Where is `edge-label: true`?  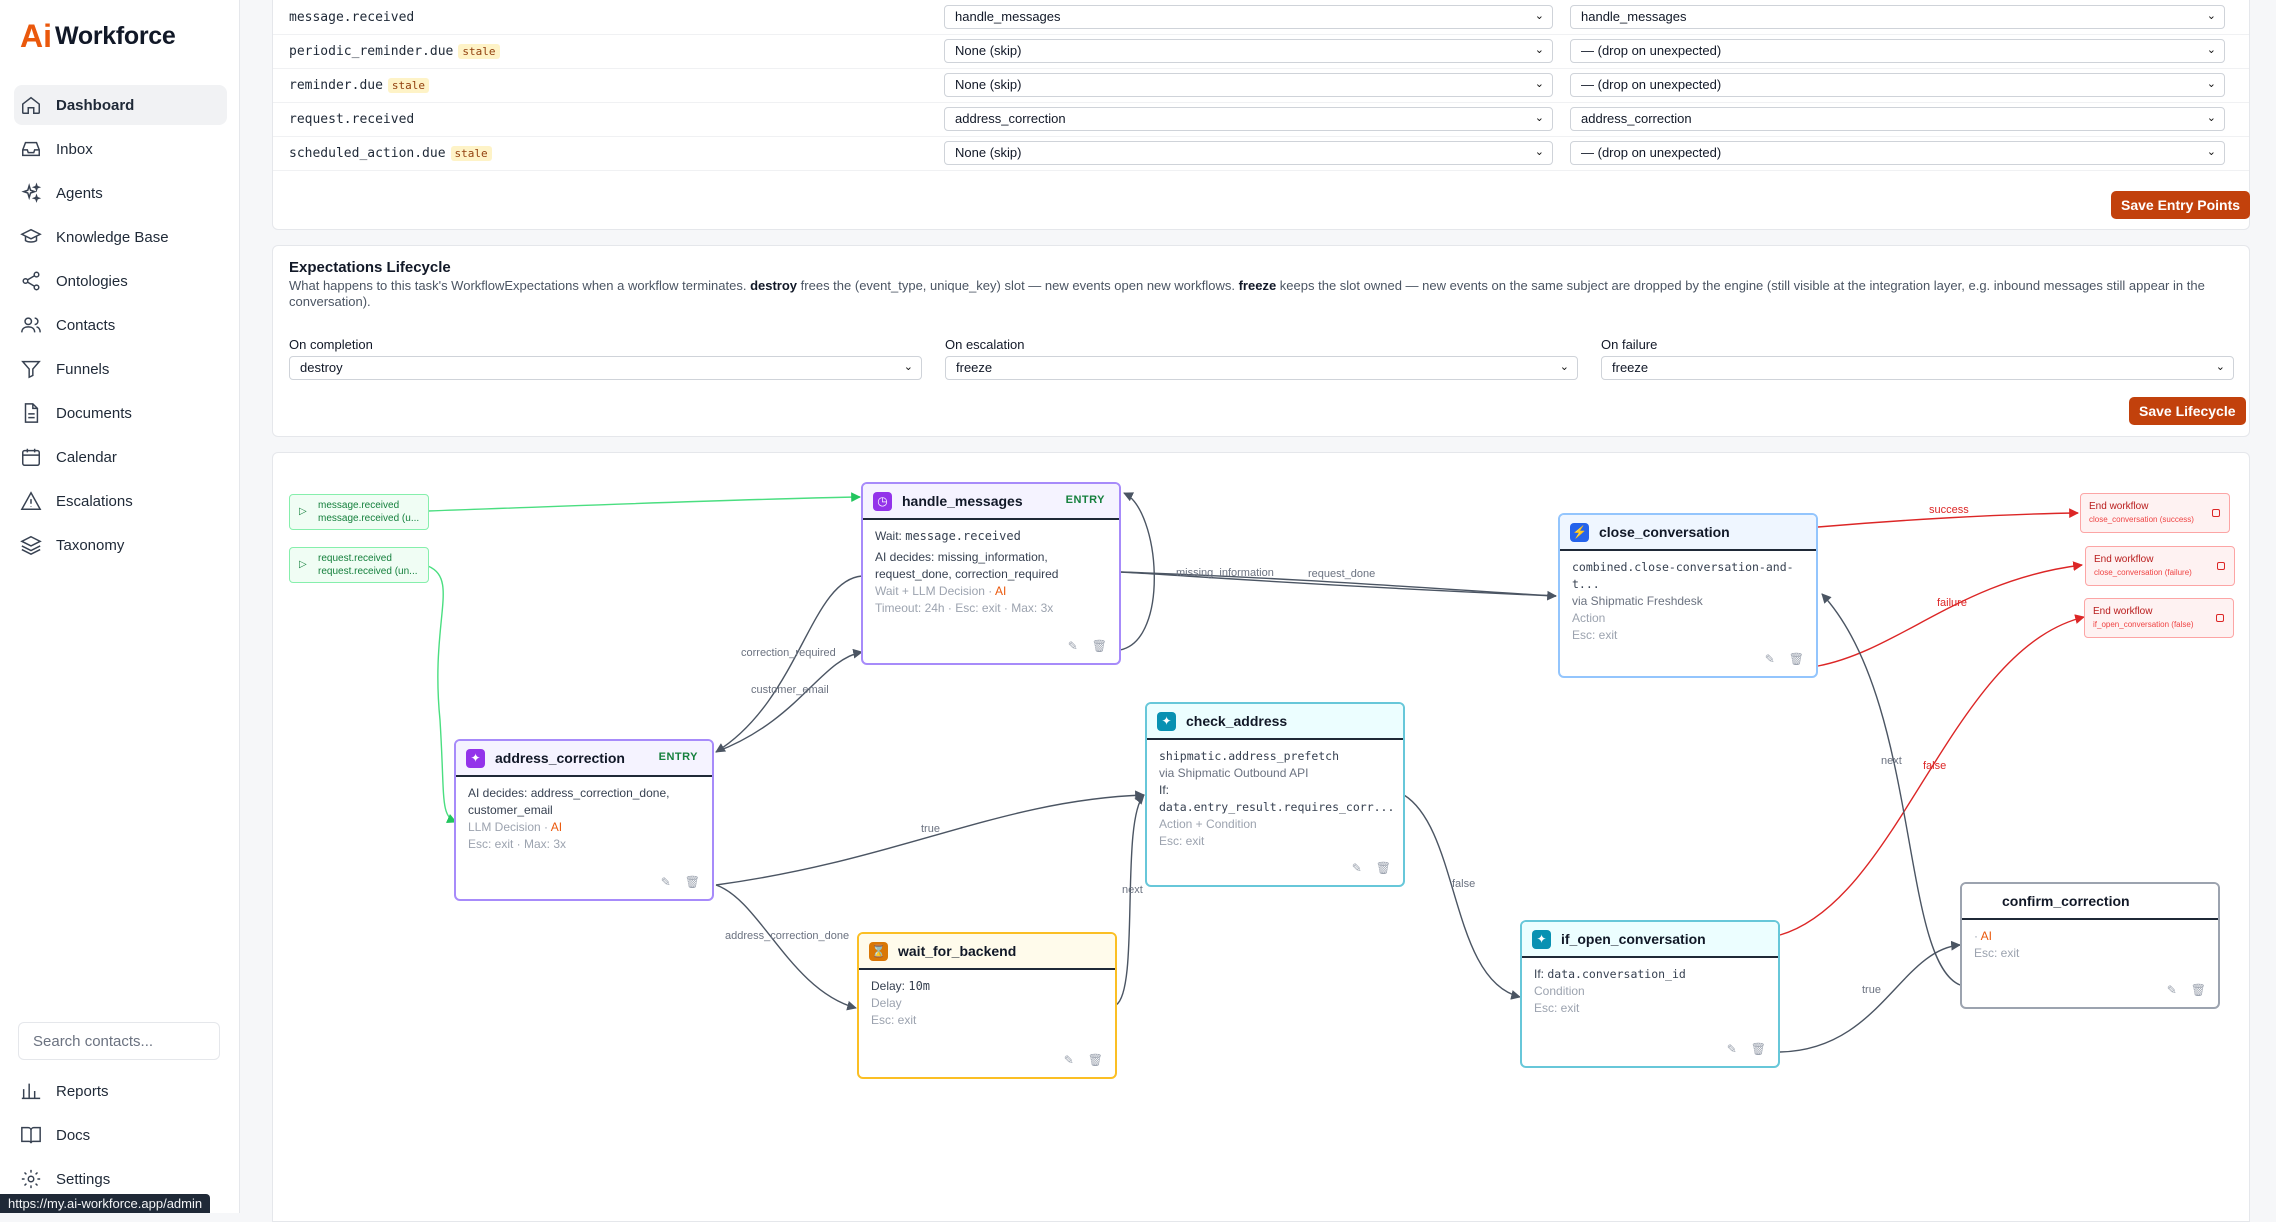
edge-label: true is located at coordinates (930, 829).